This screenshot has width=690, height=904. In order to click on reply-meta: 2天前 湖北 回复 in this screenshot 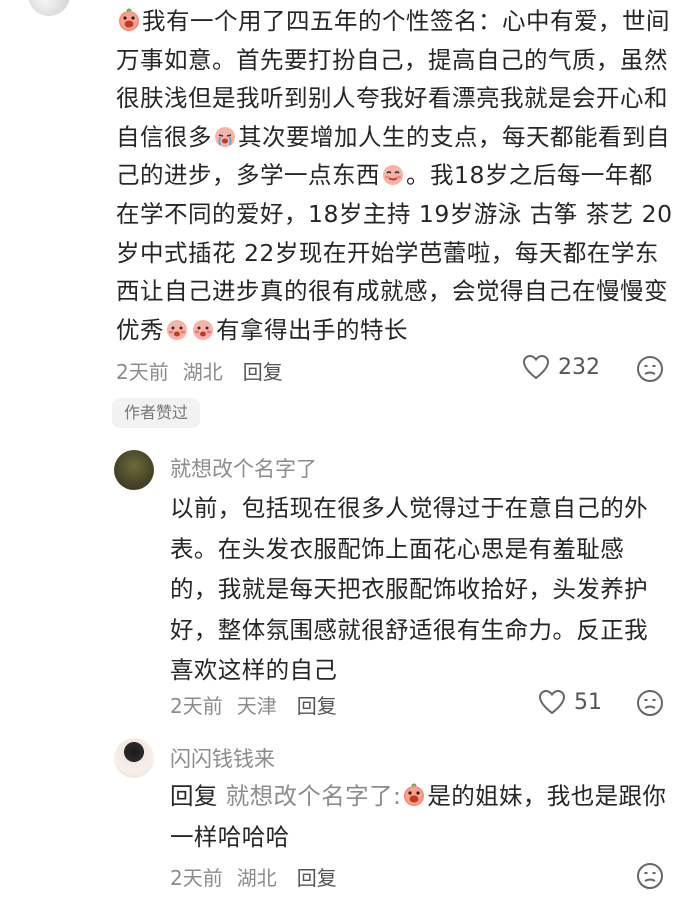, I will do `click(260, 876)`.